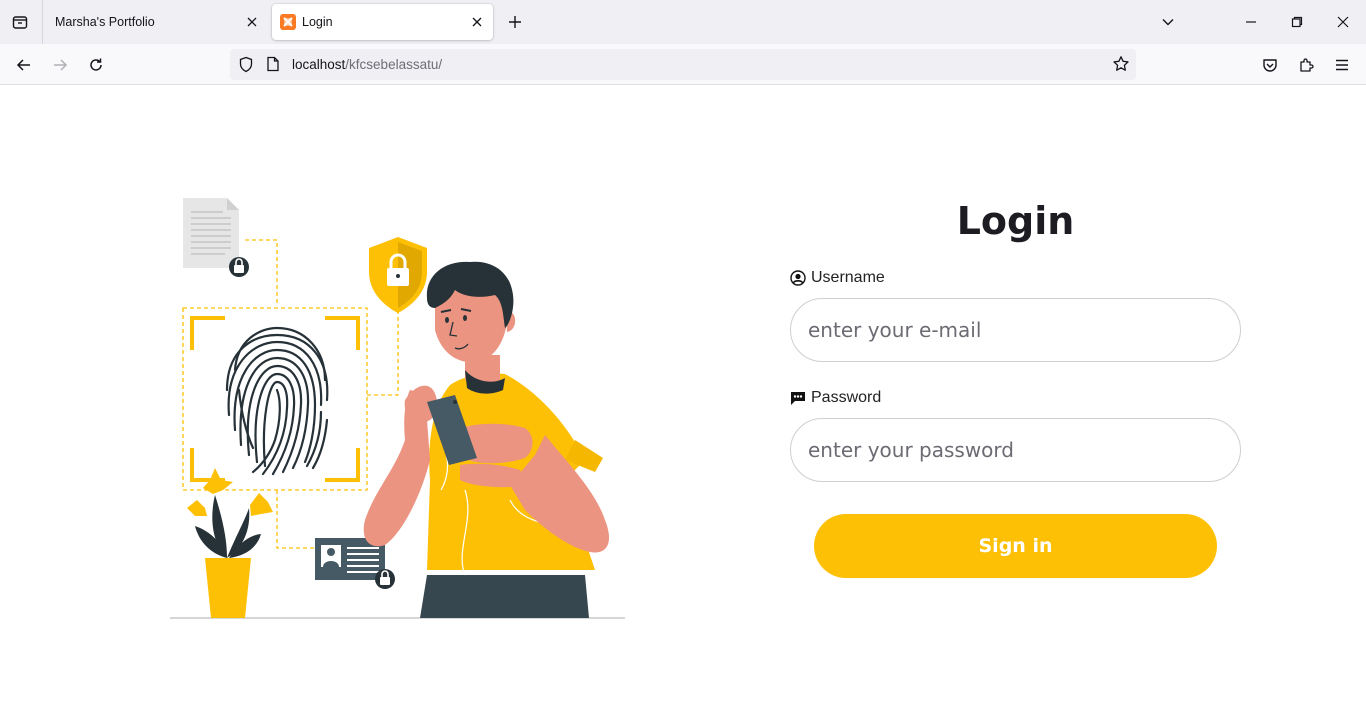 Image resolution: width=1366 pixels, height=719 pixels. Describe the element at coordinates (277, 401) in the screenshot. I see `fingerprint-icon` at that location.